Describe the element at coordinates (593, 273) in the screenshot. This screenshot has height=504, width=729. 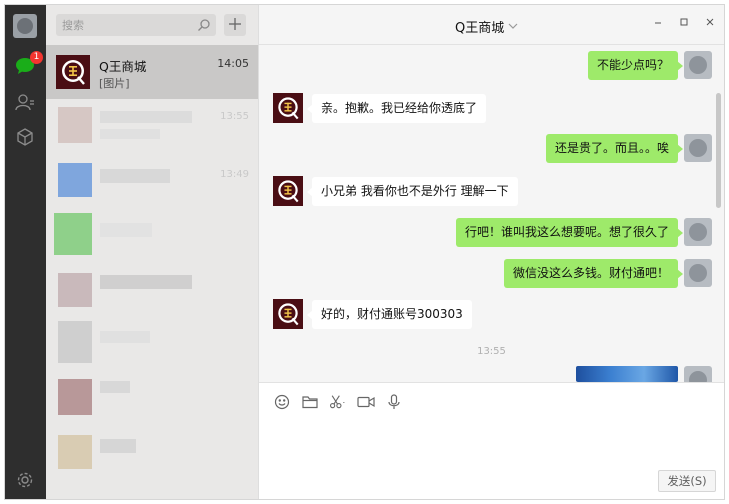
I see `message-bubble-self: 微信没这么多钱。财付通吧！` at that location.